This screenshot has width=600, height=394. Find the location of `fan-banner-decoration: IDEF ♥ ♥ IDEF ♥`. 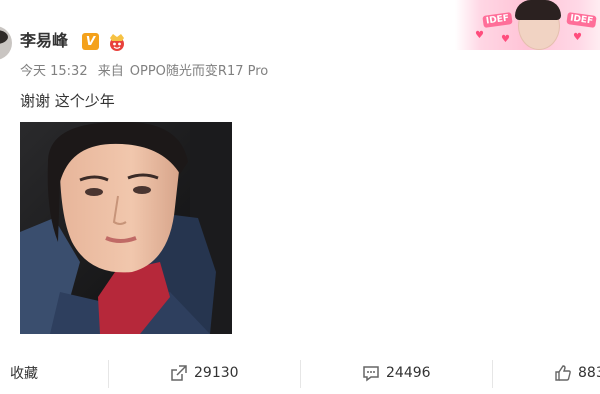

fan-banner-decoration: IDEF ♥ ♥ IDEF ♥ is located at coordinates (527, 25).